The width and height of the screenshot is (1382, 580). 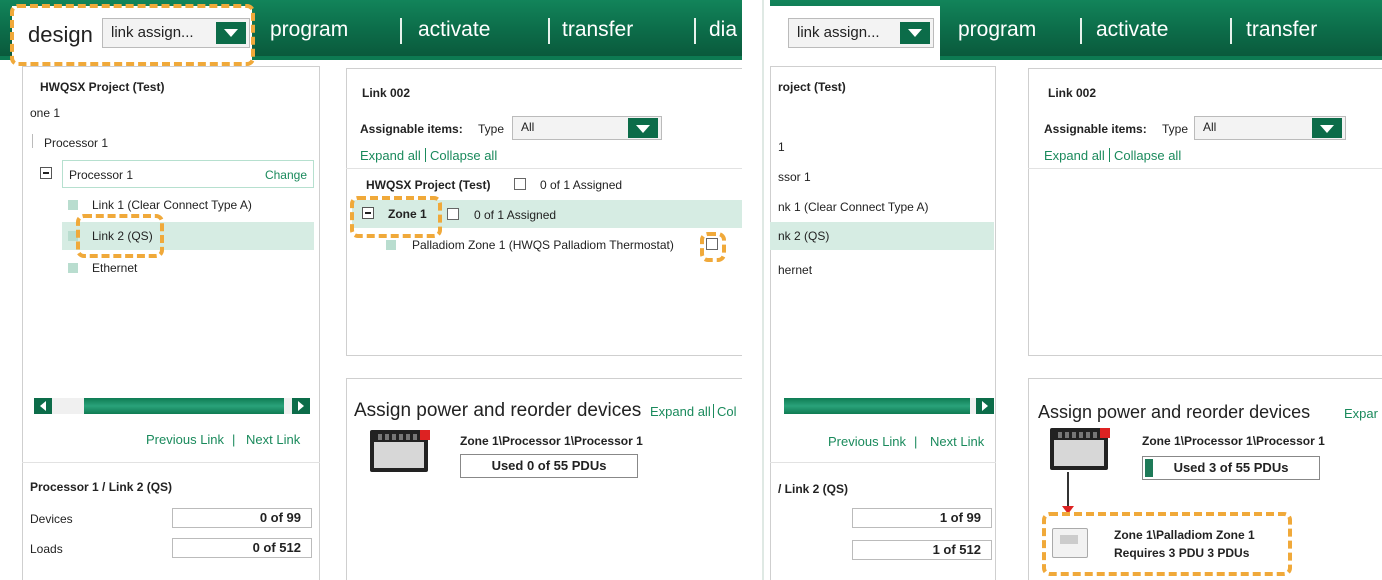 What do you see at coordinates (1068, 490) in the screenshot?
I see `connector-line` at bounding box center [1068, 490].